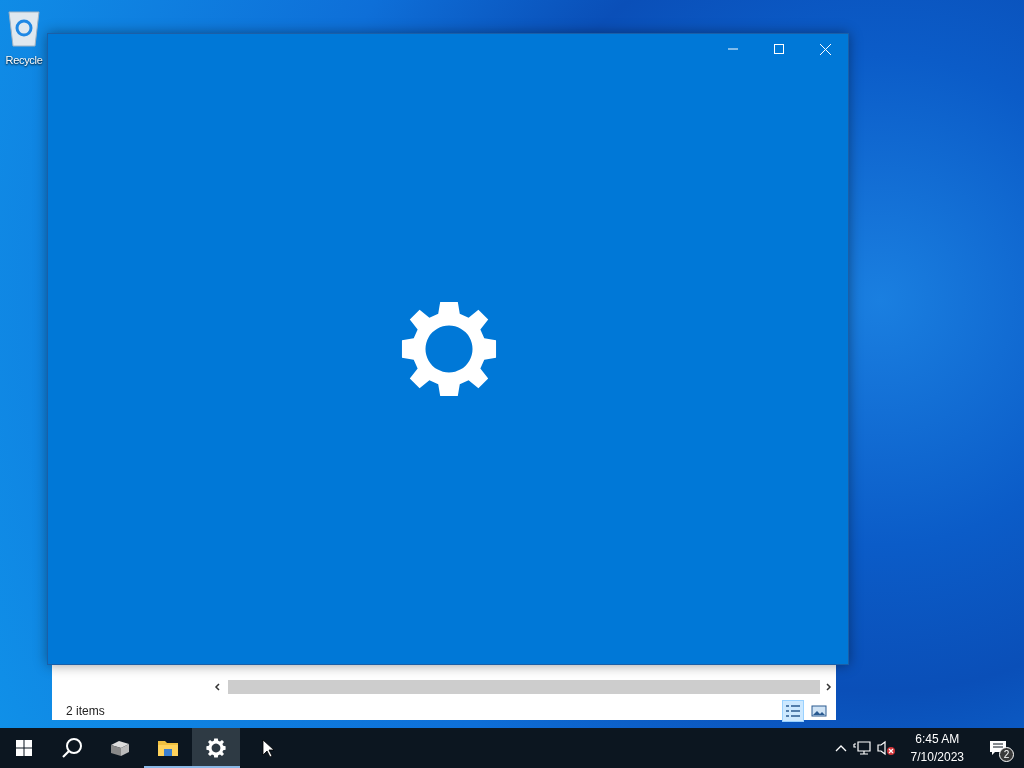  What do you see at coordinates (840, 748) in the screenshot?
I see `chevron-up-icon` at bounding box center [840, 748].